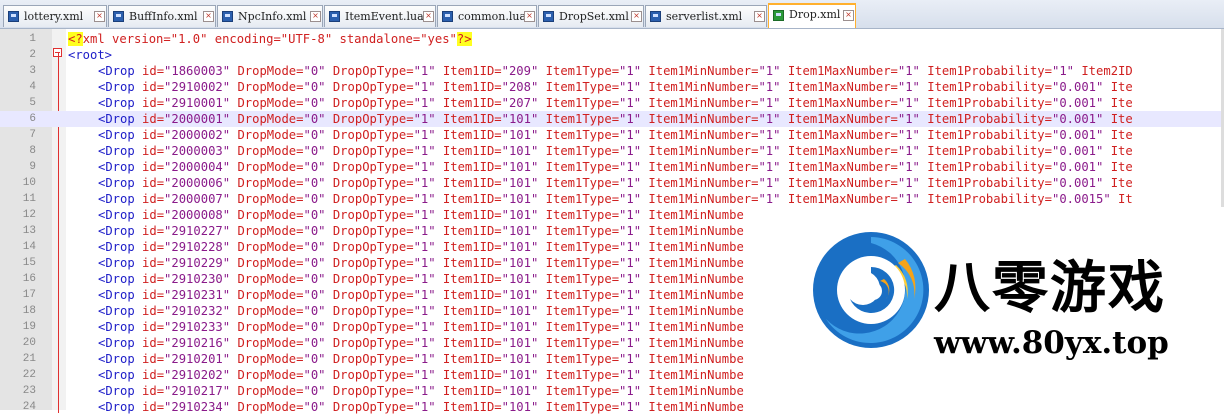 The height and width of the screenshot is (415, 1224). I want to click on tab-label: NpcInfo.xml, so click(272, 16).